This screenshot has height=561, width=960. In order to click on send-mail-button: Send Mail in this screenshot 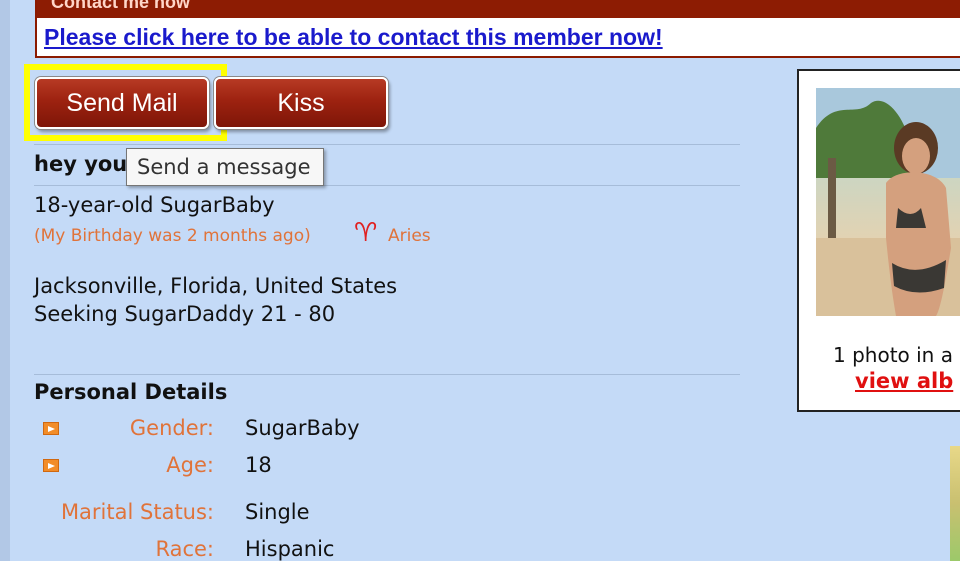, I will do `click(122, 103)`.